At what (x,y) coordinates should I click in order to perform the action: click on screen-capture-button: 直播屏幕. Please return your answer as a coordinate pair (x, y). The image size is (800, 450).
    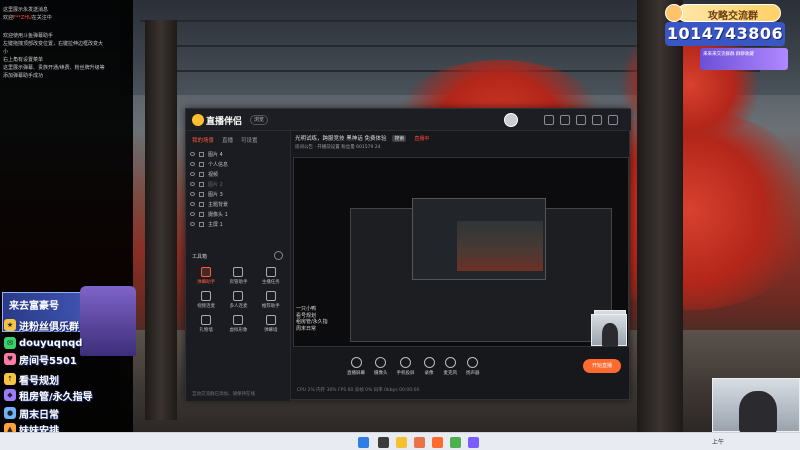
    Looking at the image, I should click on (356, 366).